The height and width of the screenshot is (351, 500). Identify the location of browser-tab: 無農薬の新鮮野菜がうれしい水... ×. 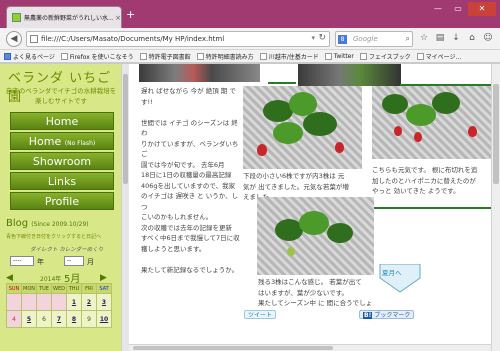
(64, 17).